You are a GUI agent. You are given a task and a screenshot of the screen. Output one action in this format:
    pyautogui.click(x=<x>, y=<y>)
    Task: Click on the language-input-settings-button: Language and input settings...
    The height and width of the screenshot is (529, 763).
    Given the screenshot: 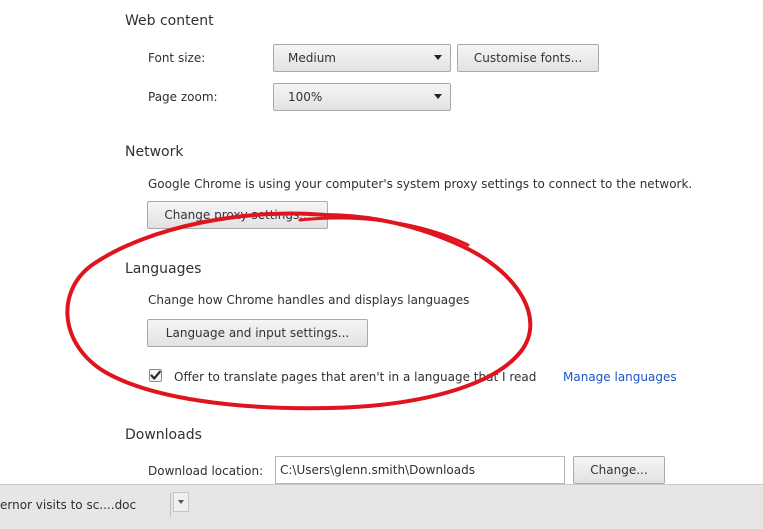 What is the action you would take?
    pyautogui.click(x=257, y=333)
    